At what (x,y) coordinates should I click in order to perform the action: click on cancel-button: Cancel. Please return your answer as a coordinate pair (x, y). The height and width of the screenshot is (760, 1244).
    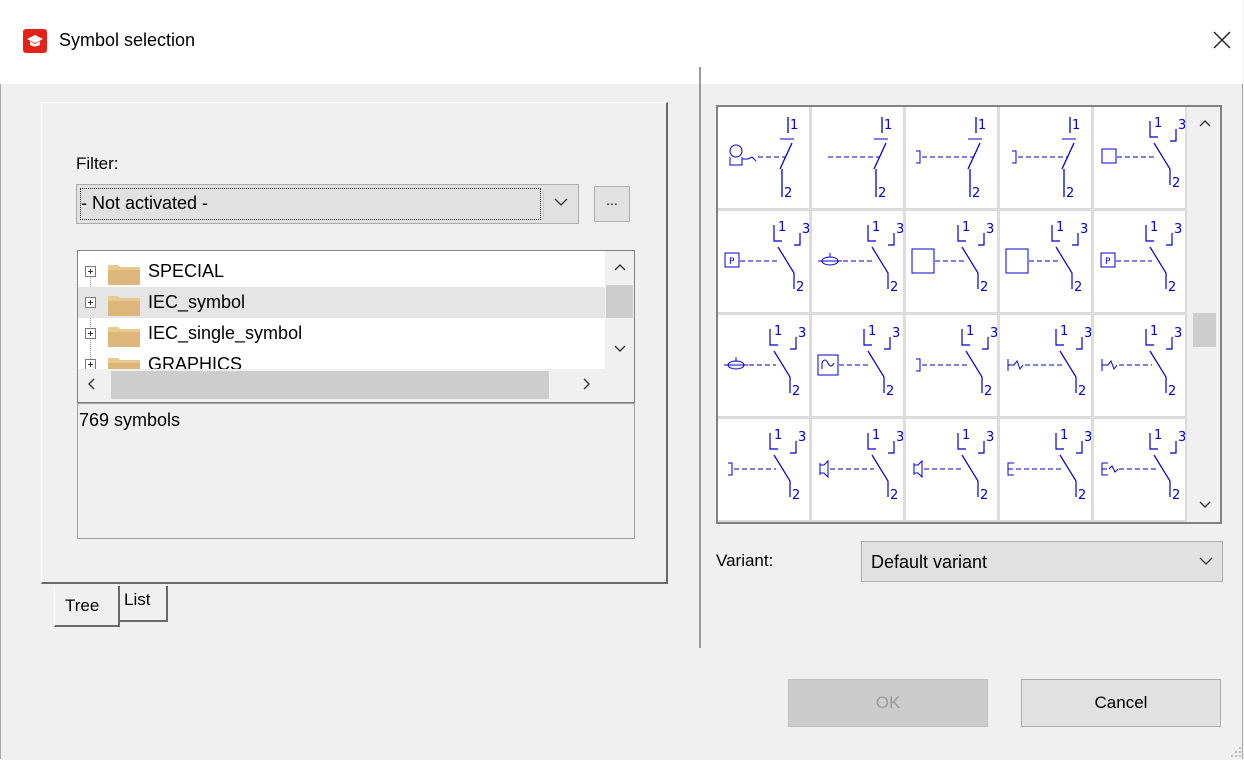
    Looking at the image, I should click on (1121, 703).